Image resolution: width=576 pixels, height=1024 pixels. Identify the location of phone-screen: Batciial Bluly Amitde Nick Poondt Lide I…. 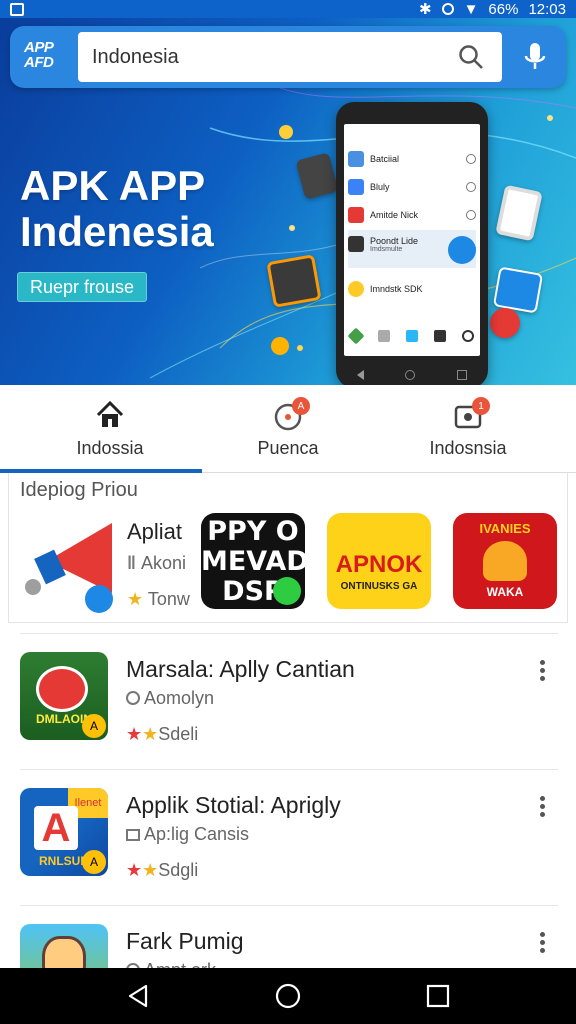
(412, 240).